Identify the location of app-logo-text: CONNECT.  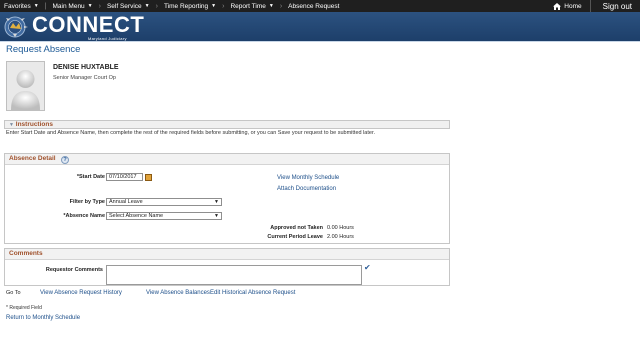
(88, 24).